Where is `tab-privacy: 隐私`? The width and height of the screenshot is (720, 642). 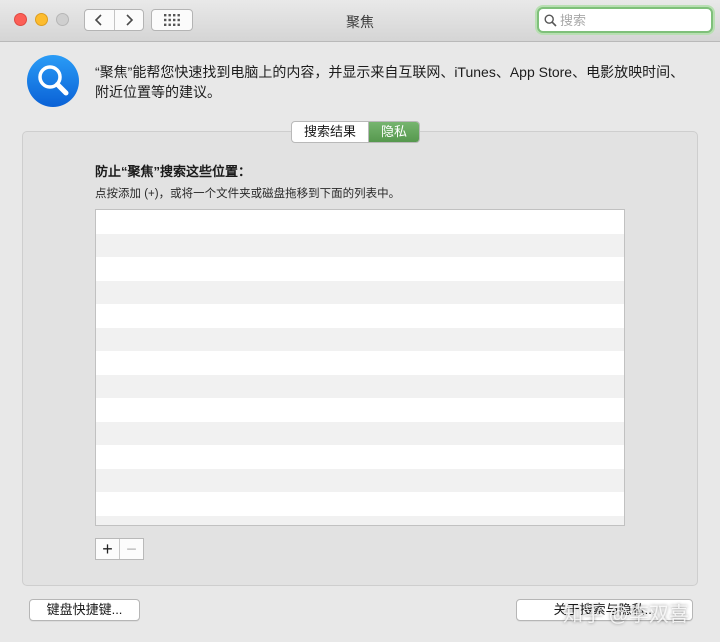
tab-privacy: 隐私 is located at coordinates (394, 132).